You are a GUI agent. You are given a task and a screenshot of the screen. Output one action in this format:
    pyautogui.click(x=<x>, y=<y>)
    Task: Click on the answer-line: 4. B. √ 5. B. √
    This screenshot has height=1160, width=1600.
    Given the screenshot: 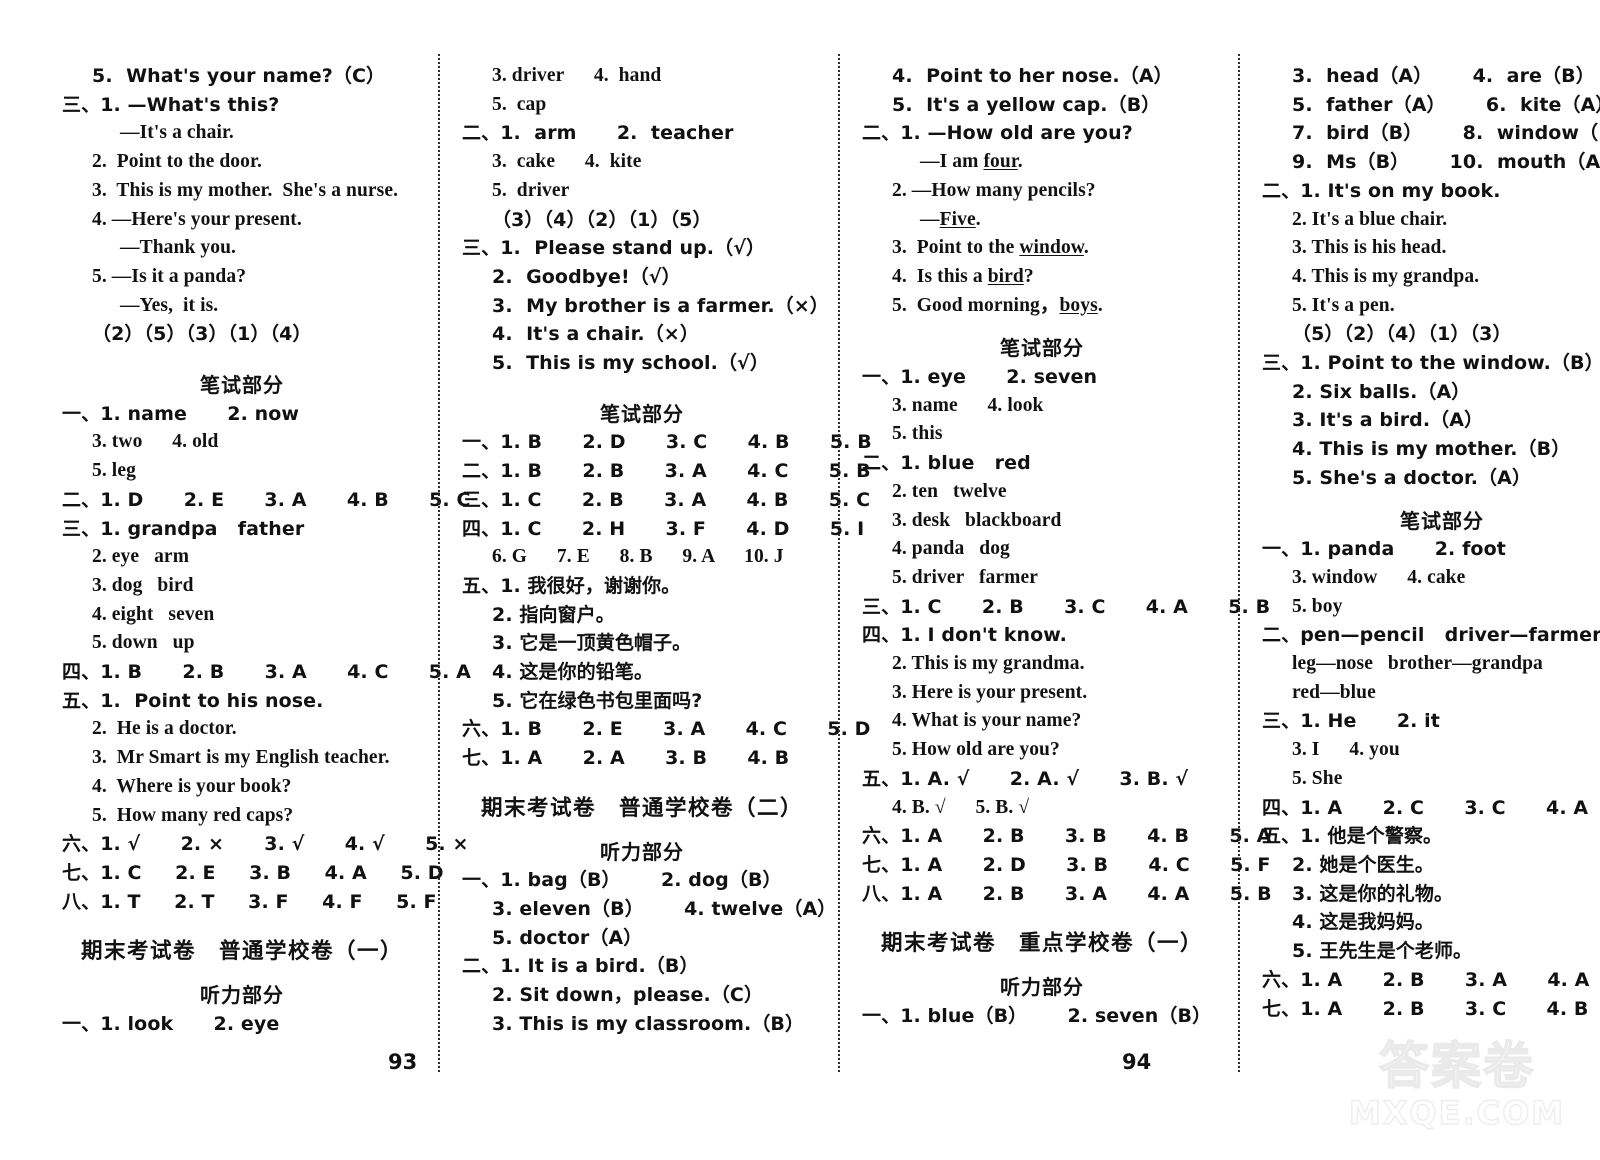 What is the action you would take?
    pyautogui.click(x=961, y=807)
    